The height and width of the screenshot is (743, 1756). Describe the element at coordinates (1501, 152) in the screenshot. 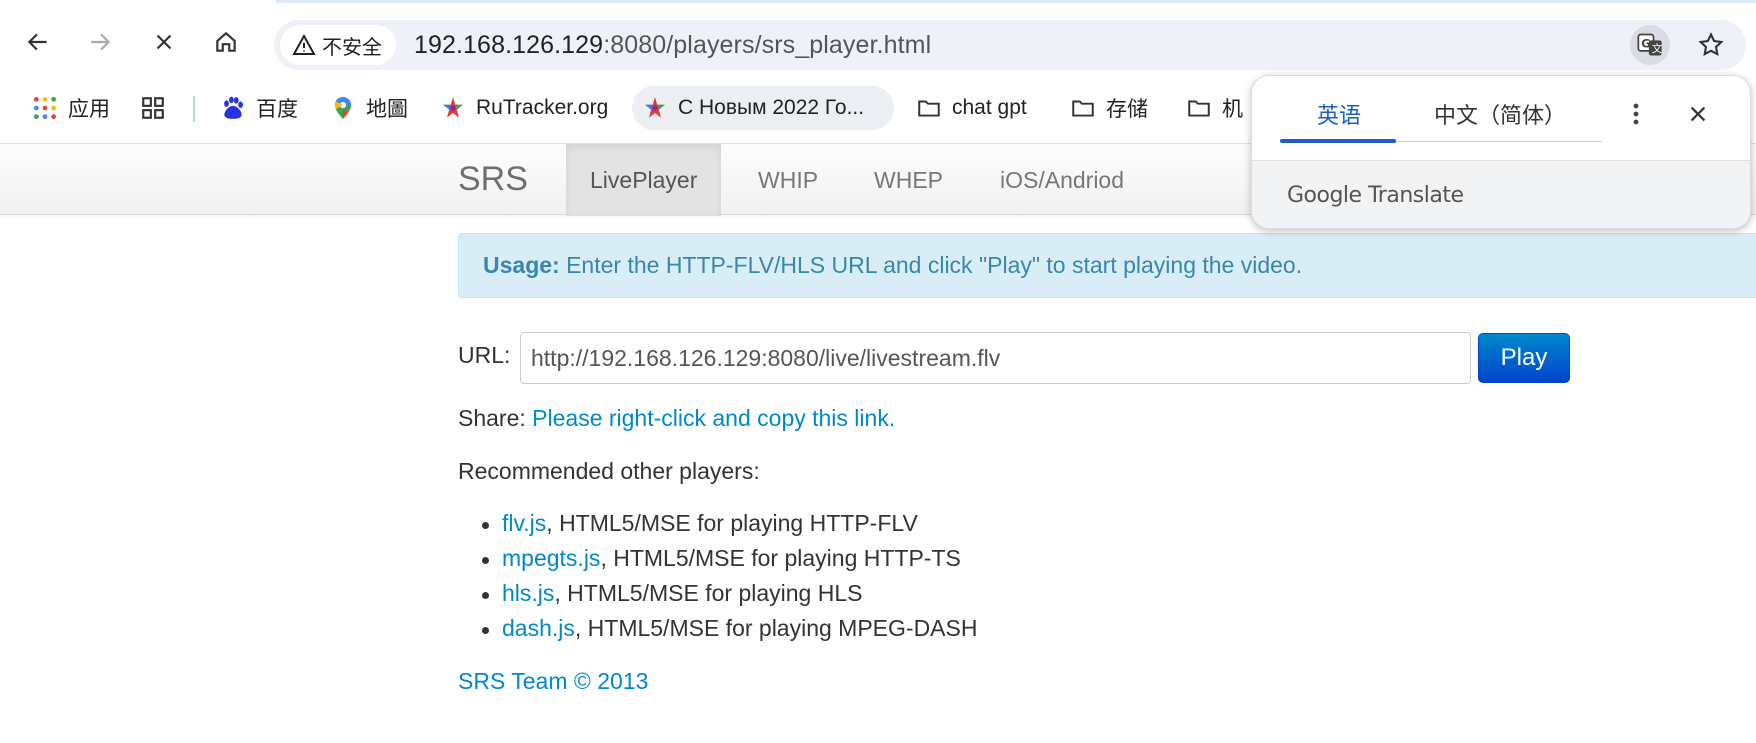

I see `translate-popup: 英语 中文（简体） Google Translate` at that location.